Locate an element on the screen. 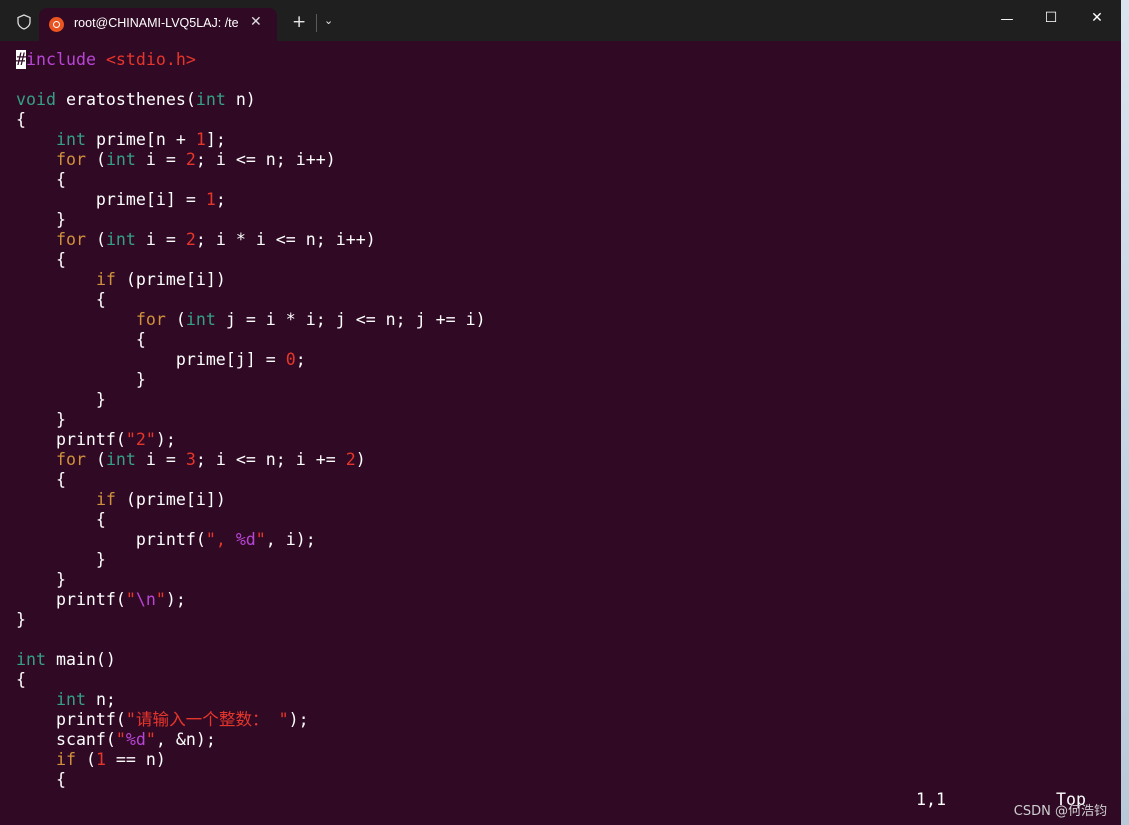 This screenshot has width=1129, height=825. code-token: j = i * i; j <= n; j += i) is located at coordinates (350, 319).